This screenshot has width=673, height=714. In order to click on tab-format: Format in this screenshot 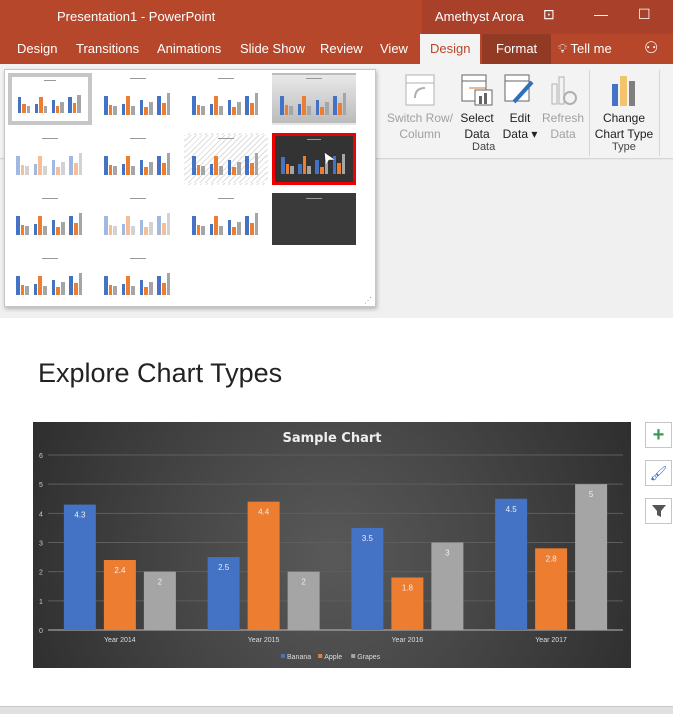, I will do `click(517, 49)`.